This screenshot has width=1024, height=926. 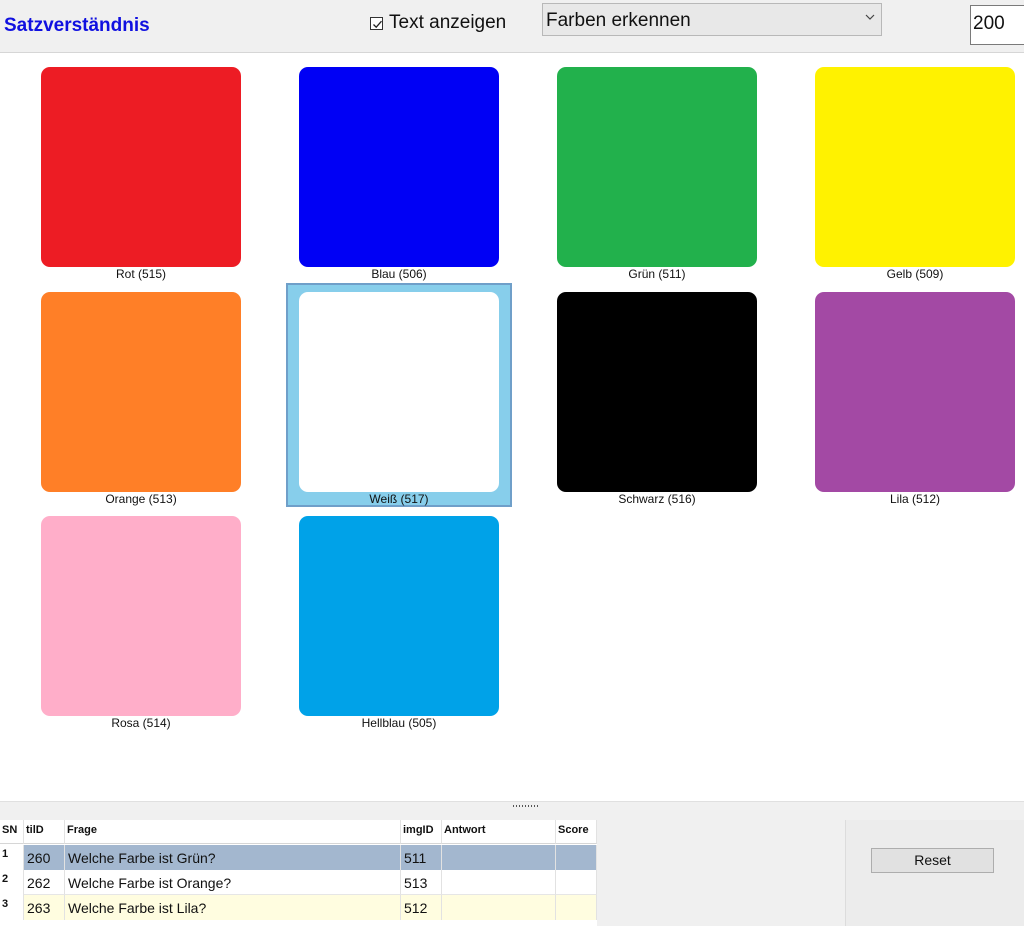 I want to click on column-header-tilid: tilD, so click(x=44, y=832).